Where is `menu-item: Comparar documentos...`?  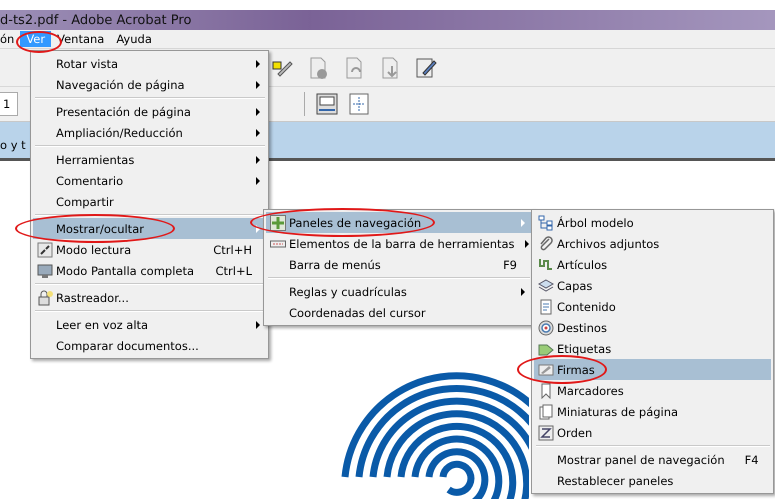 menu-item: Comparar documentos... is located at coordinates (149, 345).